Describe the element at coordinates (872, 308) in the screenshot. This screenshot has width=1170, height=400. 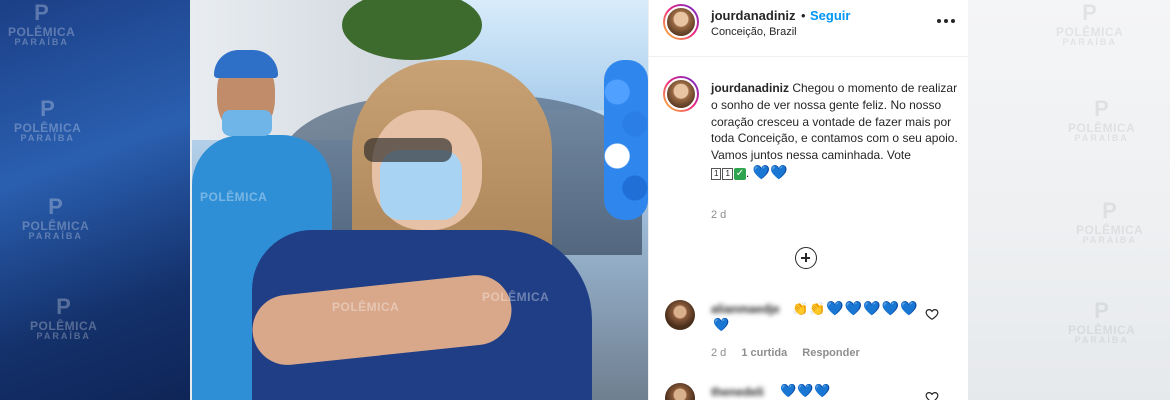
I see `blue-heart-icons: 💙💙💙💙💙` at that location.